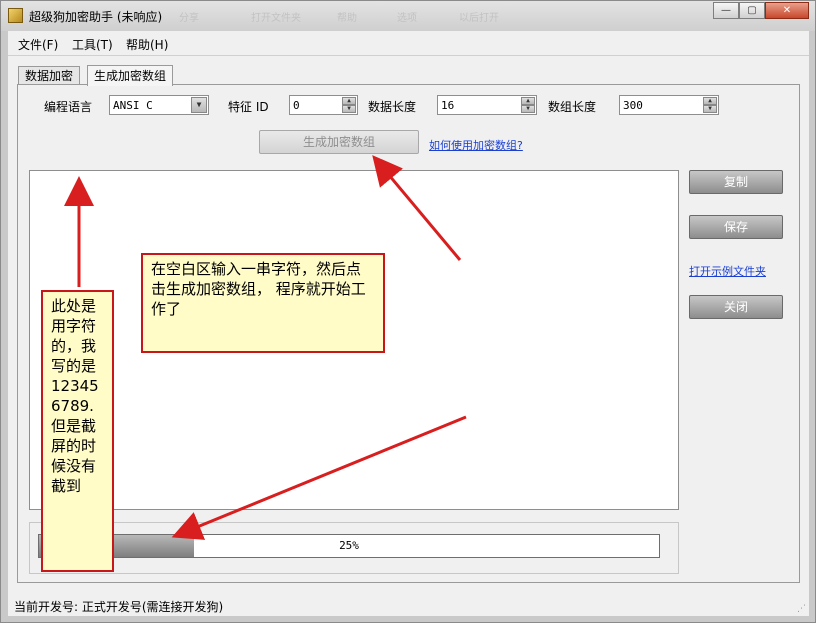 The height and width of the screenshot is (623, 816). What do you see at coordinates (448, 105) in the screenshot?
I see `data-length-value: 16` at bounding box center [448, 105].